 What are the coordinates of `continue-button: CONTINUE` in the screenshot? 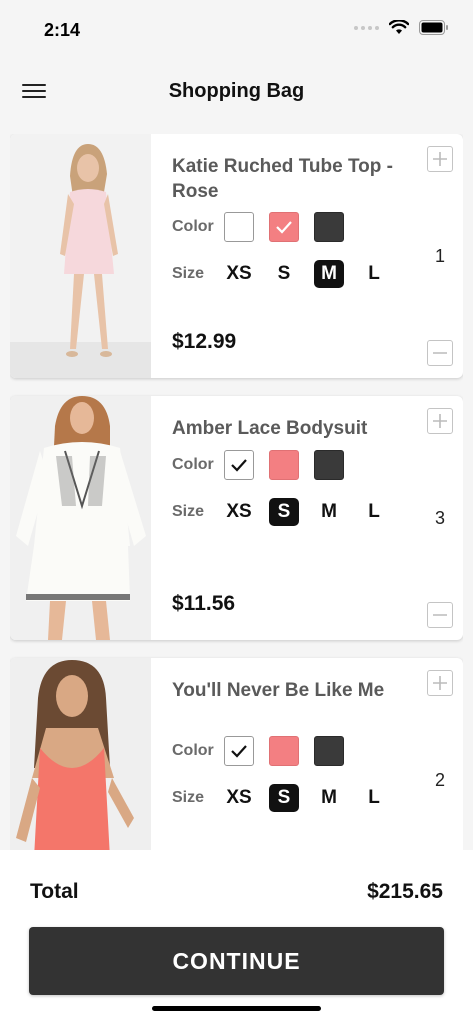 It's located at (236, 961).